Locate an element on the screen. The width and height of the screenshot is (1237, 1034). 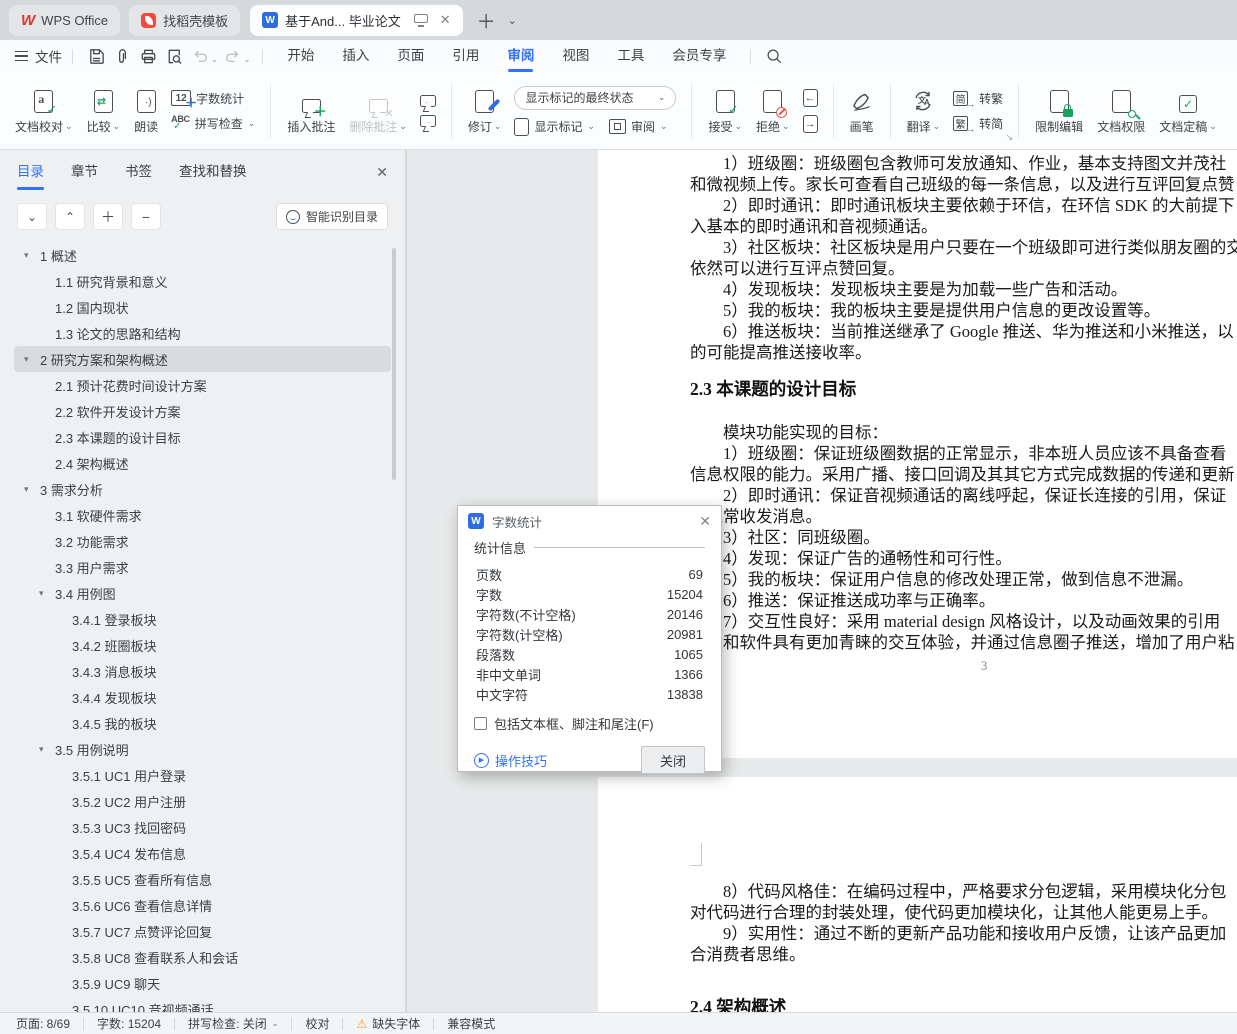
status-word-count: 字数: 15204 is located at coordinates (129, 1023).